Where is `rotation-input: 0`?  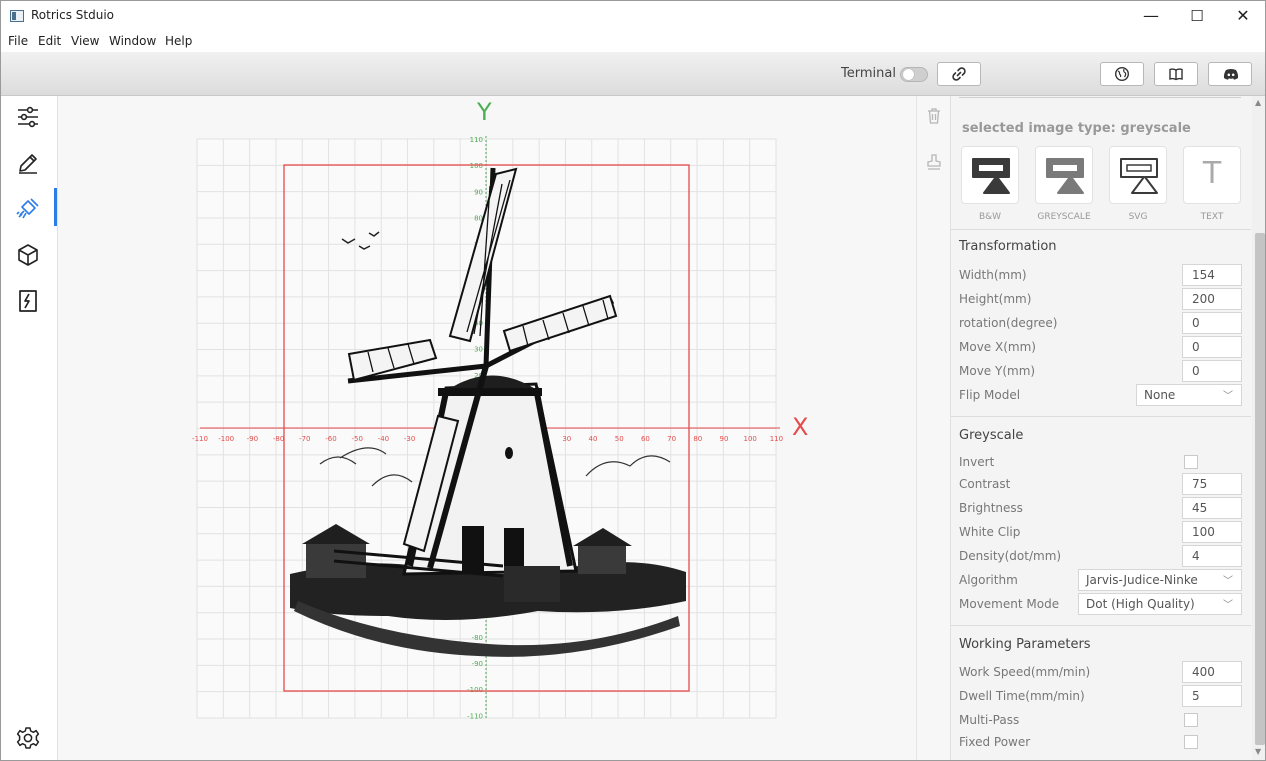 rotation-input: 0 is located at coordinates (1212, 323).